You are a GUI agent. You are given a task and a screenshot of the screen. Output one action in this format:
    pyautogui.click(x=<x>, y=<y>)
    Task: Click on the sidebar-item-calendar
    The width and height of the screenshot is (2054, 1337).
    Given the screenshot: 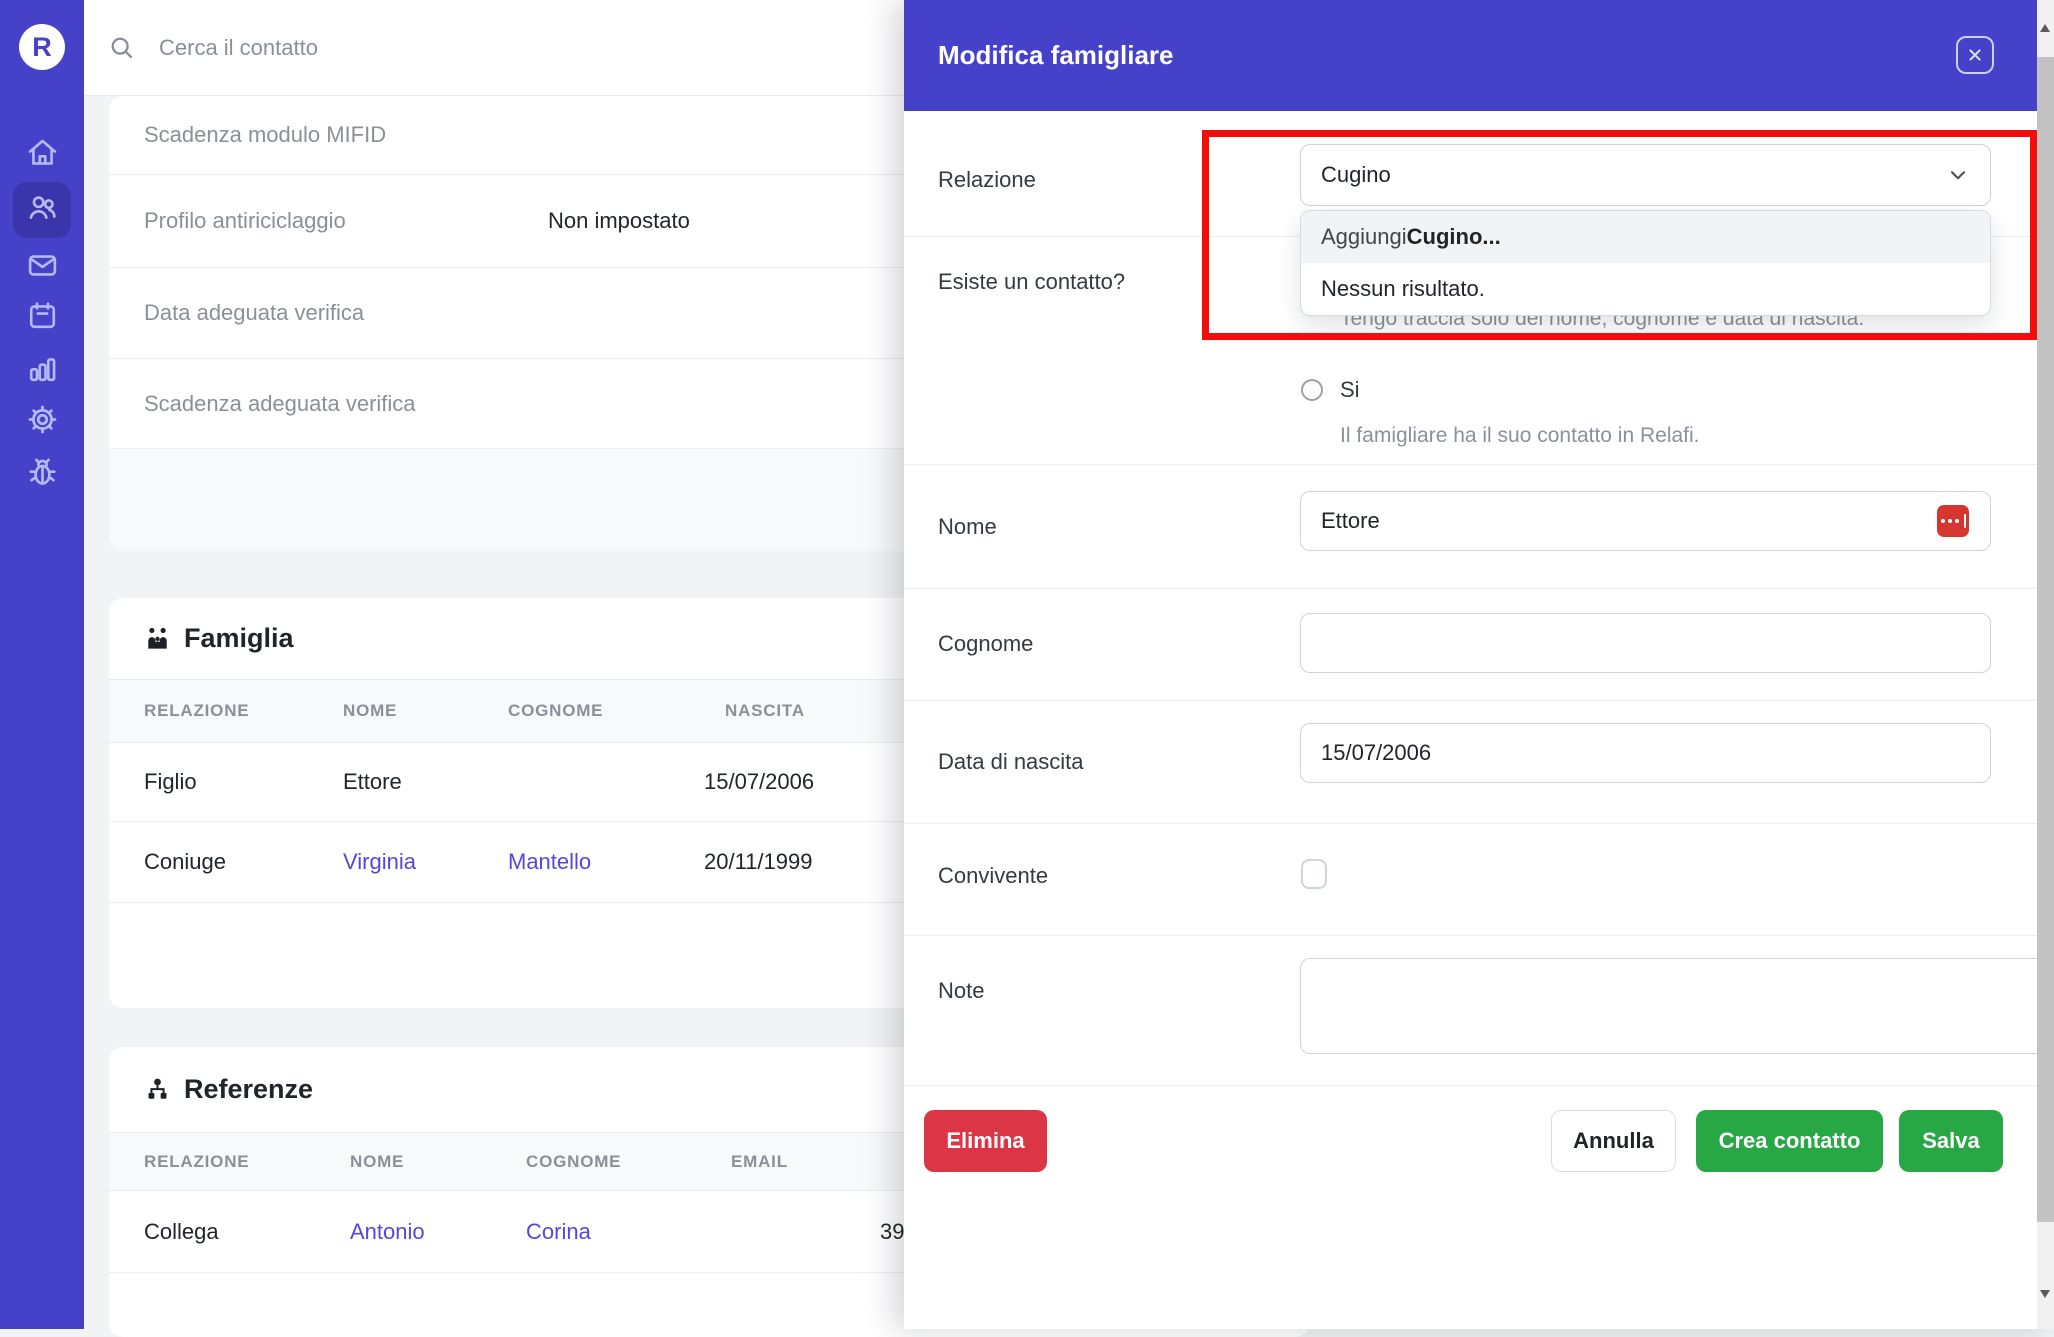 What is the action you would take?
    pyautogui.click(x=42, y=318)
    